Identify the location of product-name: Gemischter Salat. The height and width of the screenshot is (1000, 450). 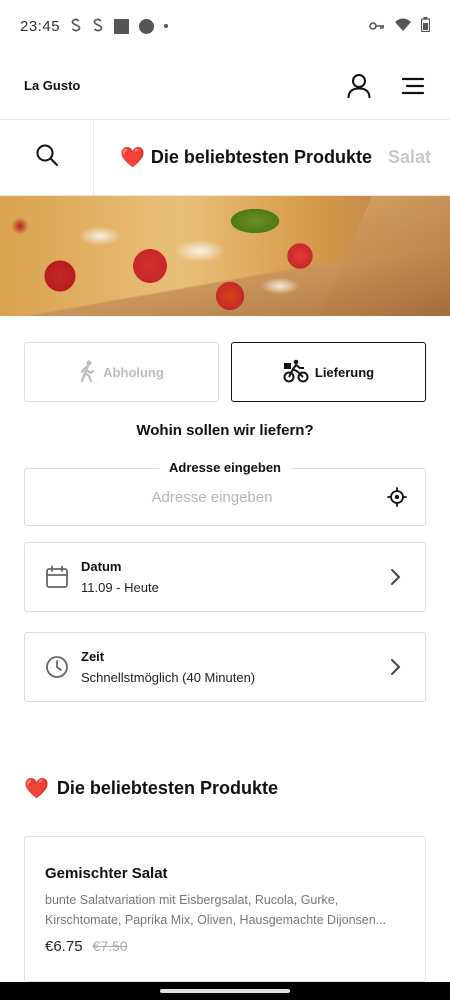
(106, 873).